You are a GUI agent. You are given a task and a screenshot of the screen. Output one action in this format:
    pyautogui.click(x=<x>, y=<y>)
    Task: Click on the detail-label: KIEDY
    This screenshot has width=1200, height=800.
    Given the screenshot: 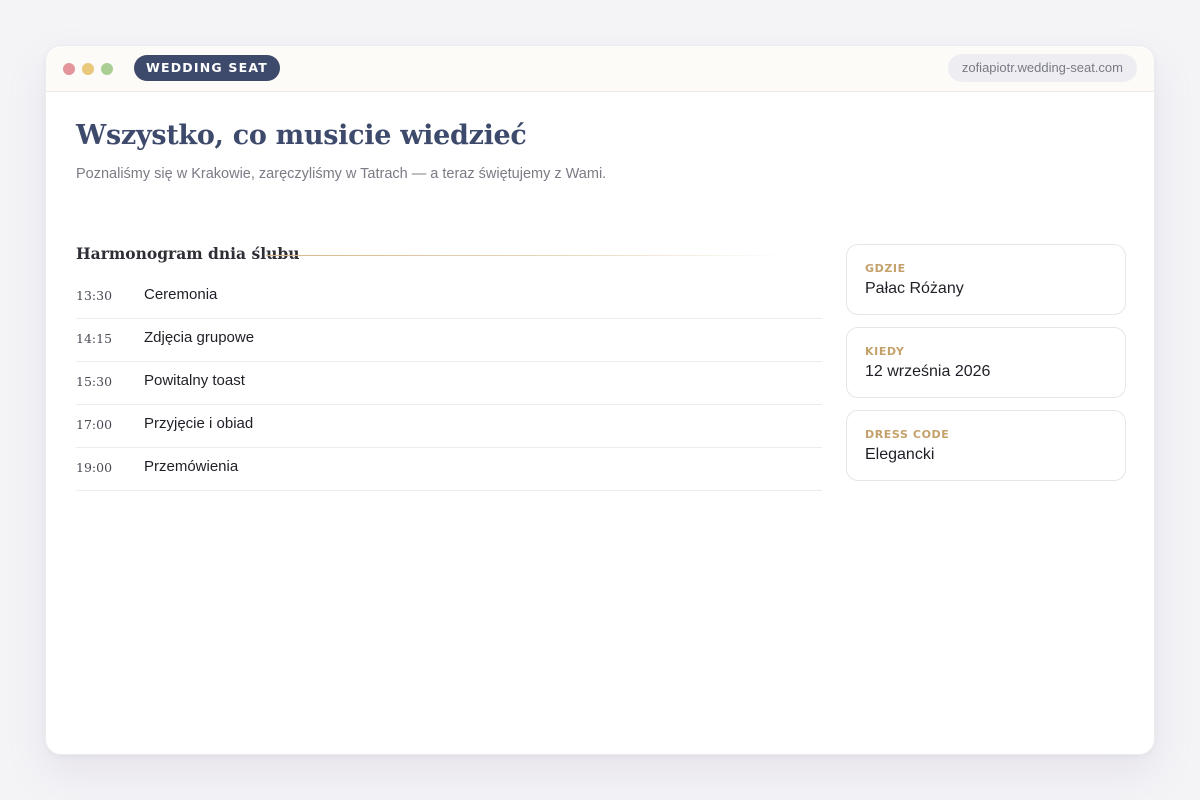 What is the action you would take?
    pyautogui.click(x=885, y=351)
    